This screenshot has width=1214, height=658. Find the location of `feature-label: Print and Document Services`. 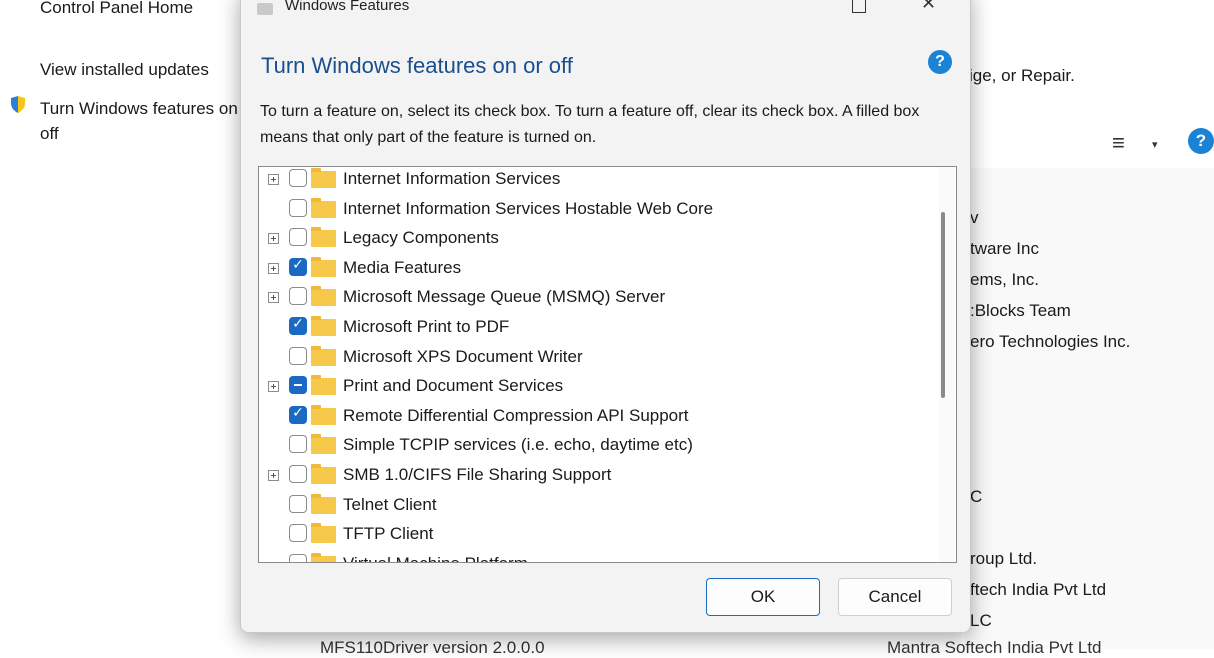

feature-label: Print and Document Services is located at coordinates (453, 386).